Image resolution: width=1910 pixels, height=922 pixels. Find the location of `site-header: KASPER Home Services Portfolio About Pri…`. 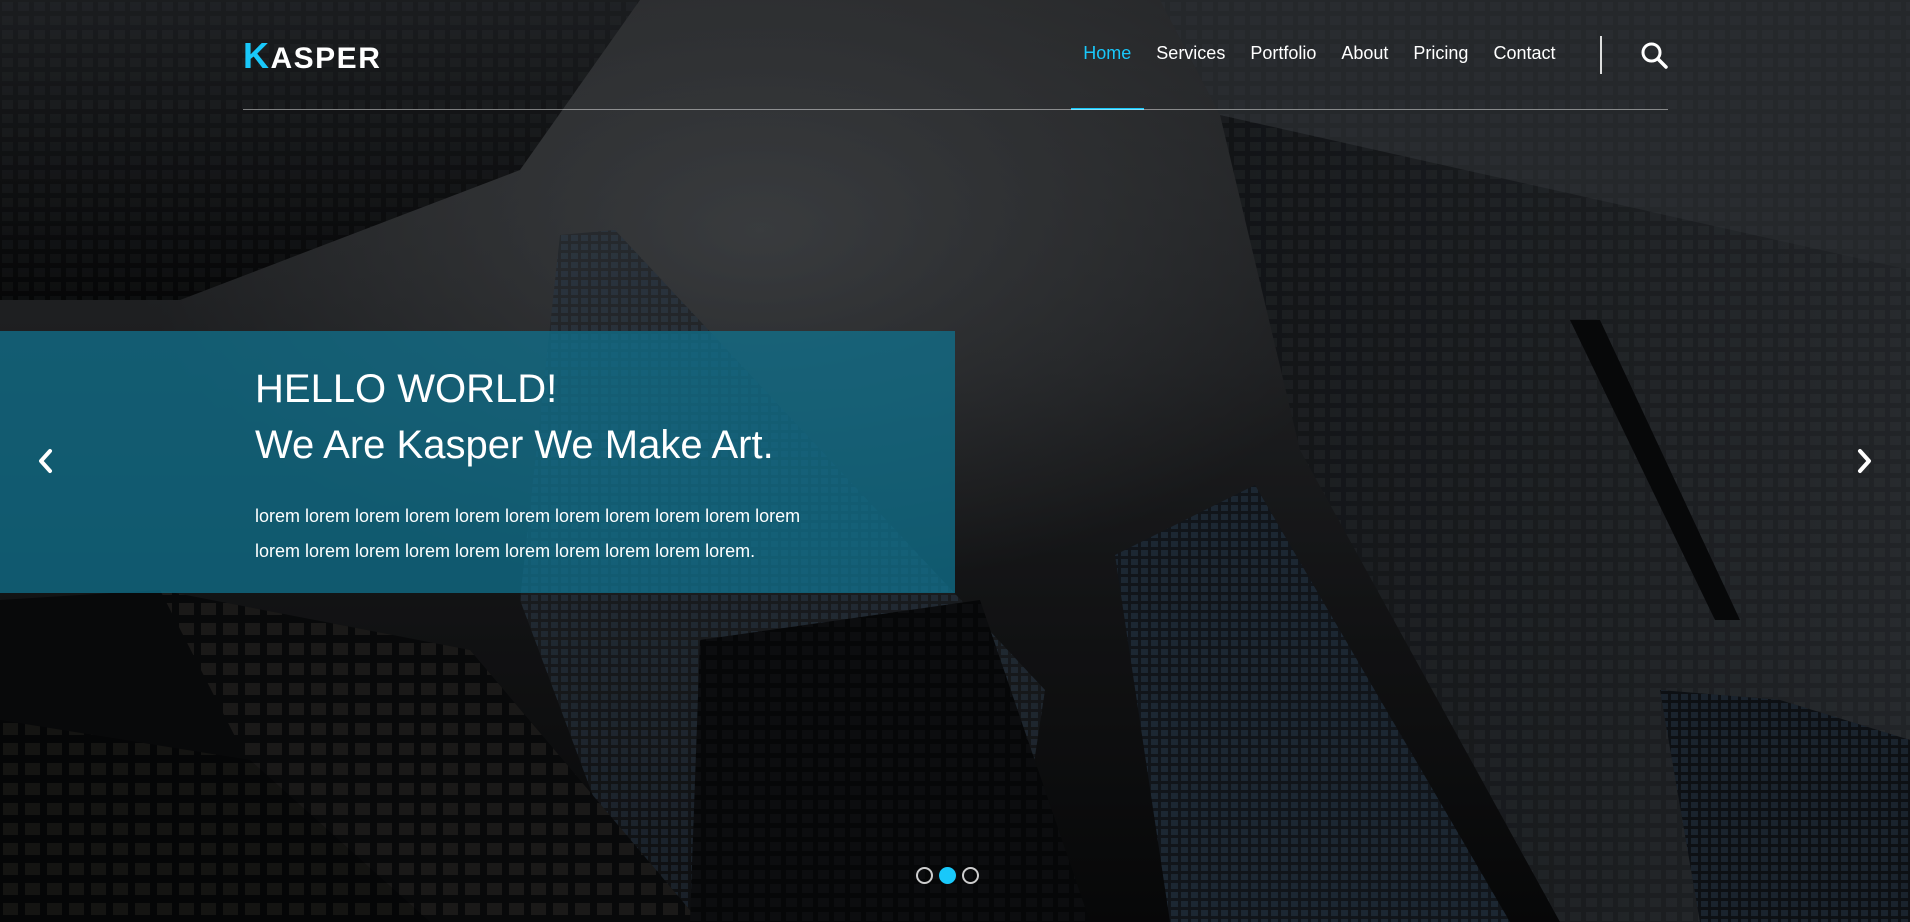

site-header: KASPER Home Services Portfolio About Pri… is located at coordinates (955, 55).